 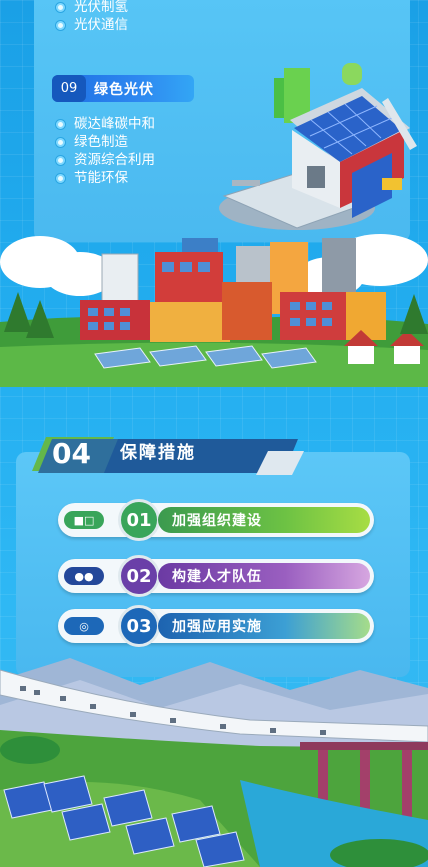 I want to click on measure-number: 01, so click(x=139, y=520).